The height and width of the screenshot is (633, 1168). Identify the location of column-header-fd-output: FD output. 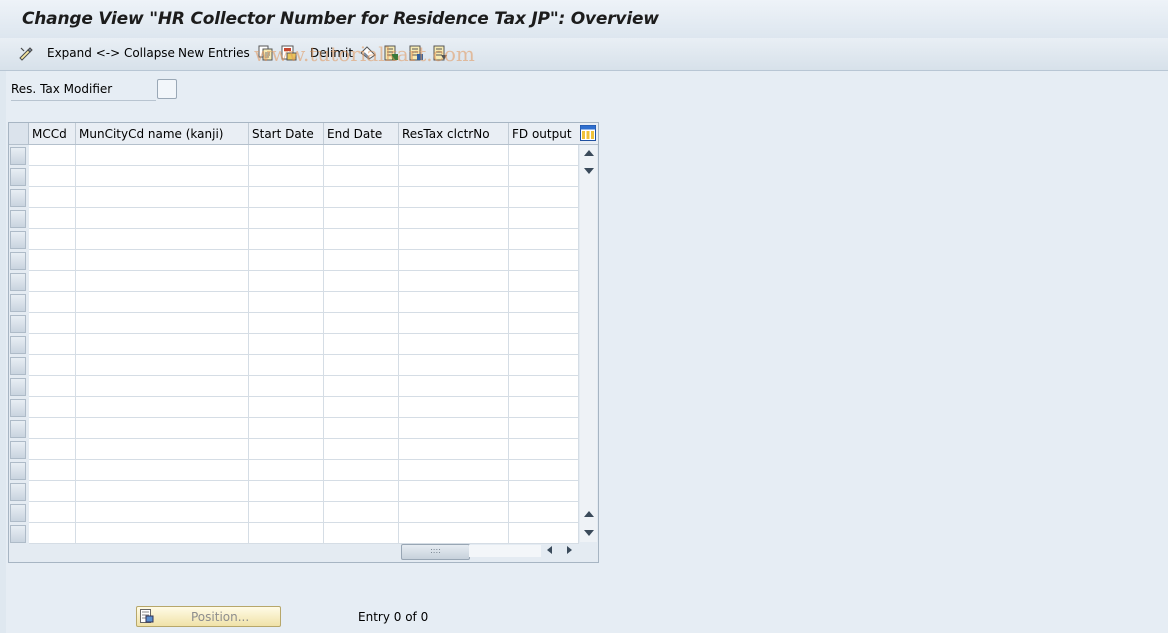
(544, 133).